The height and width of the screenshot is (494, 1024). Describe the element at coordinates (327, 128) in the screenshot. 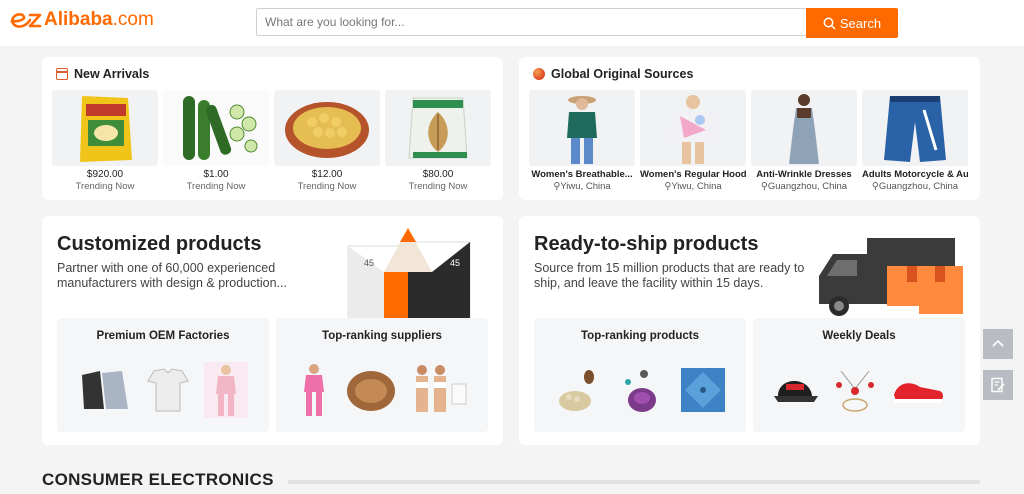

I see `chickpea-product-image` at that location.